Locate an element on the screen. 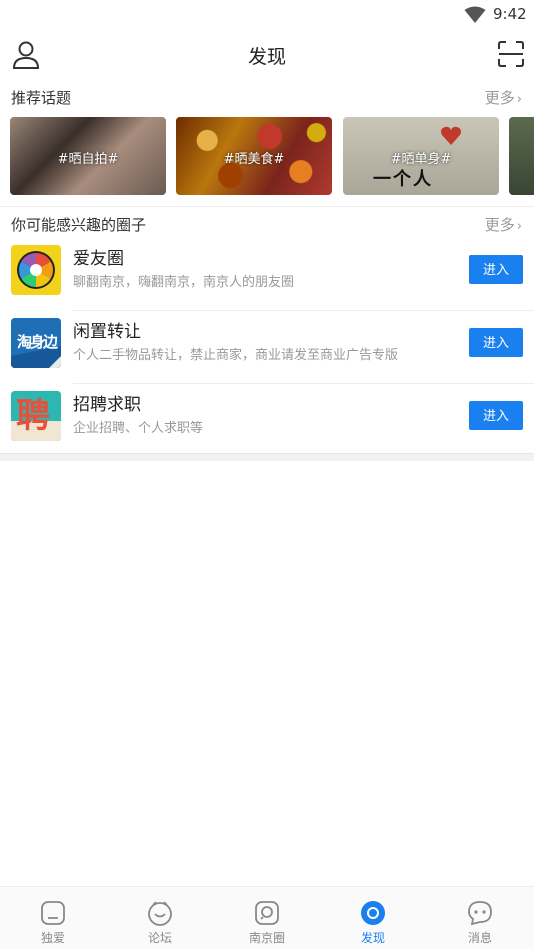  nav-tab-forum: 论坛 is located at coordinates (160, 918).